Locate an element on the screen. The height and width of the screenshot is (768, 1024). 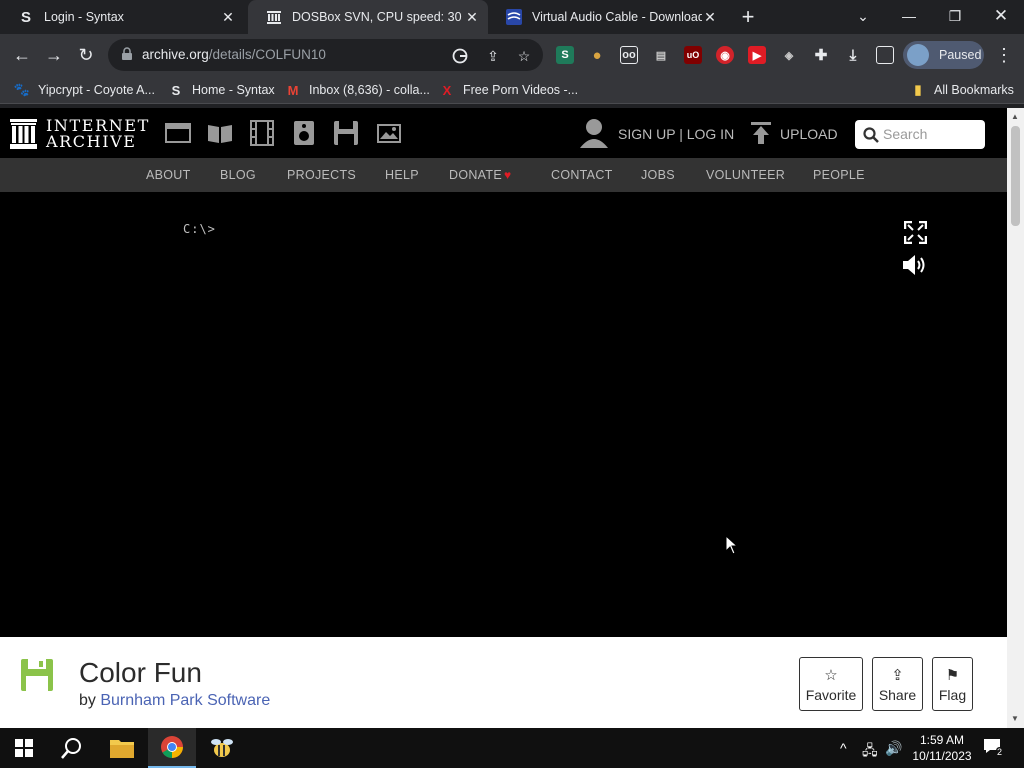
audio-icon is located at coordinates (304, 133).